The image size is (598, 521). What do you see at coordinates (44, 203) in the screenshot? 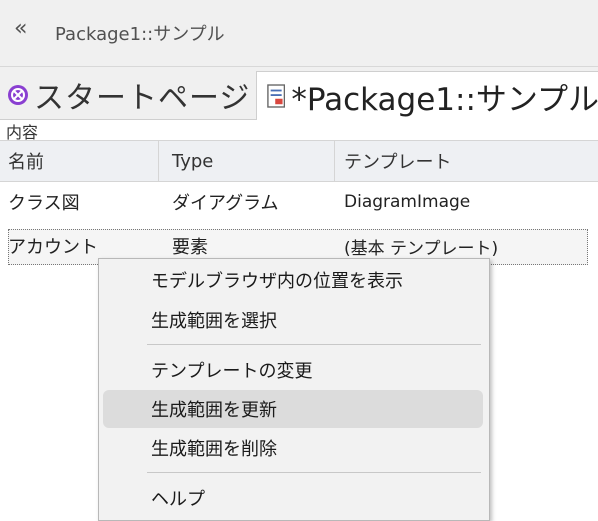
I see `cell-name: クラス図` at bounding box center [44, 203].